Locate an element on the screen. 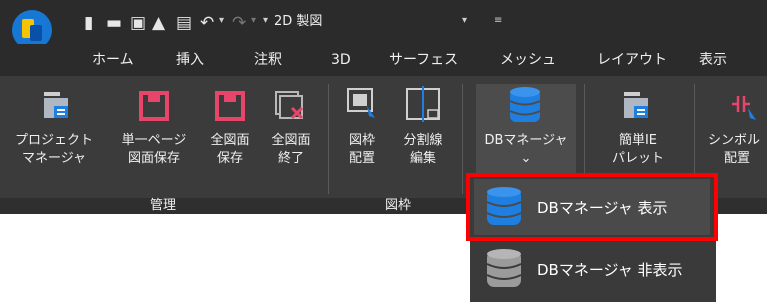 This screenshot has width=767, height=302. tab-annotate: 注釈 is located at coordinates (268, 60).